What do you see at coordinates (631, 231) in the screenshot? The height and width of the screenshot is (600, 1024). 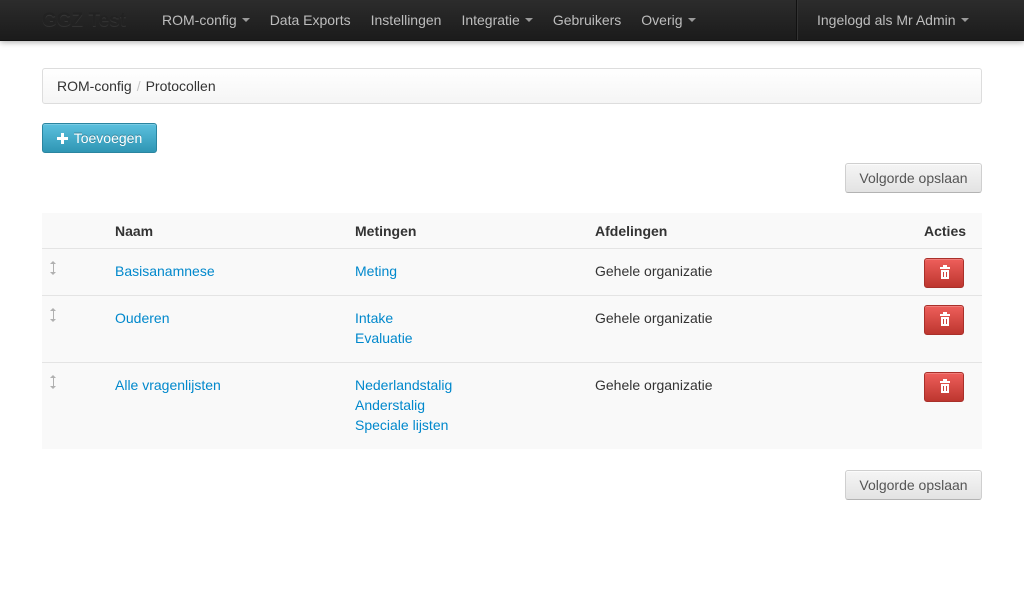 I see `column-header-departments: Afdelingen` at bounding box center [631, 231].